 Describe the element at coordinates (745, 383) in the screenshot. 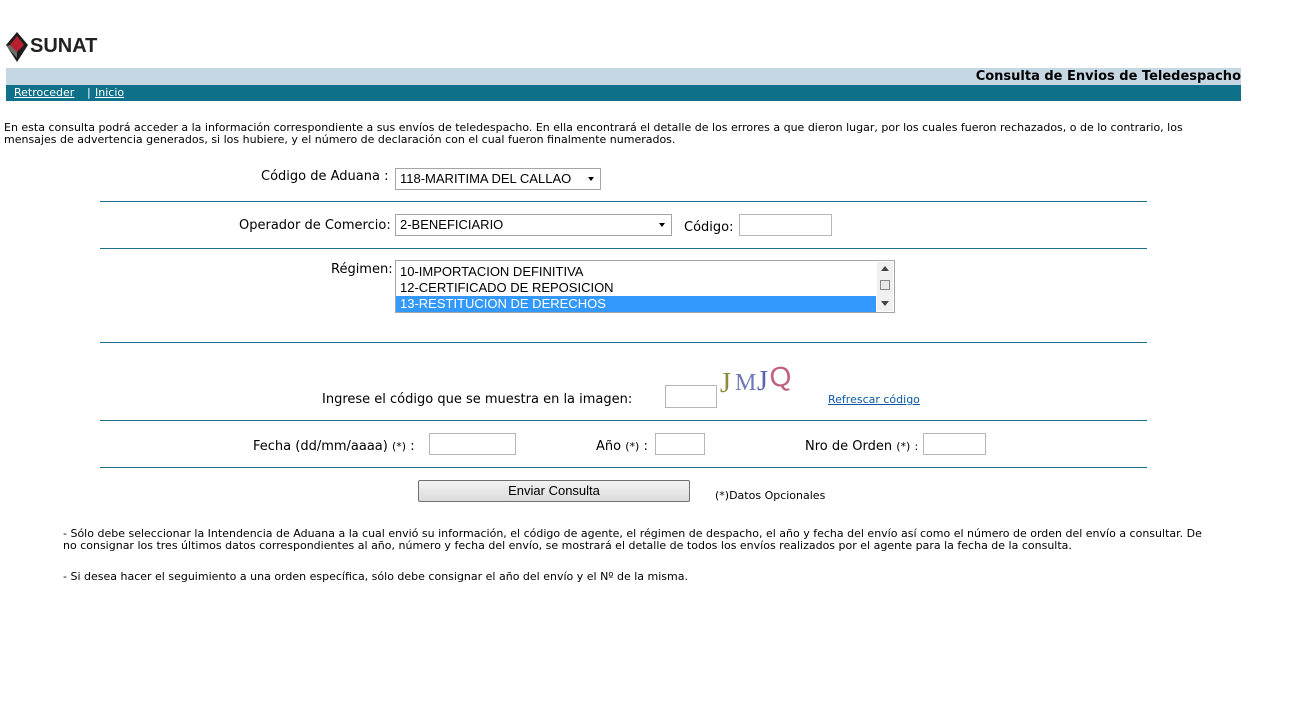

I see `captcha-letter: M` at that location.